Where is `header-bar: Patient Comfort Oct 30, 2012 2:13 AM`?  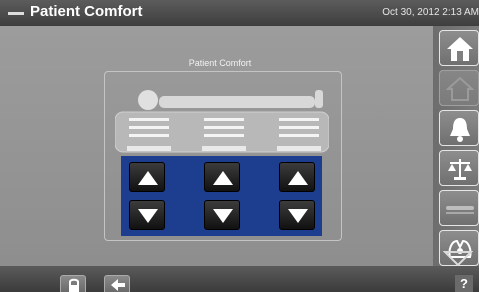
header-bar: Patient Comfort Oct 30, 2012 2:13 AM is located at coordinates (239, 13).